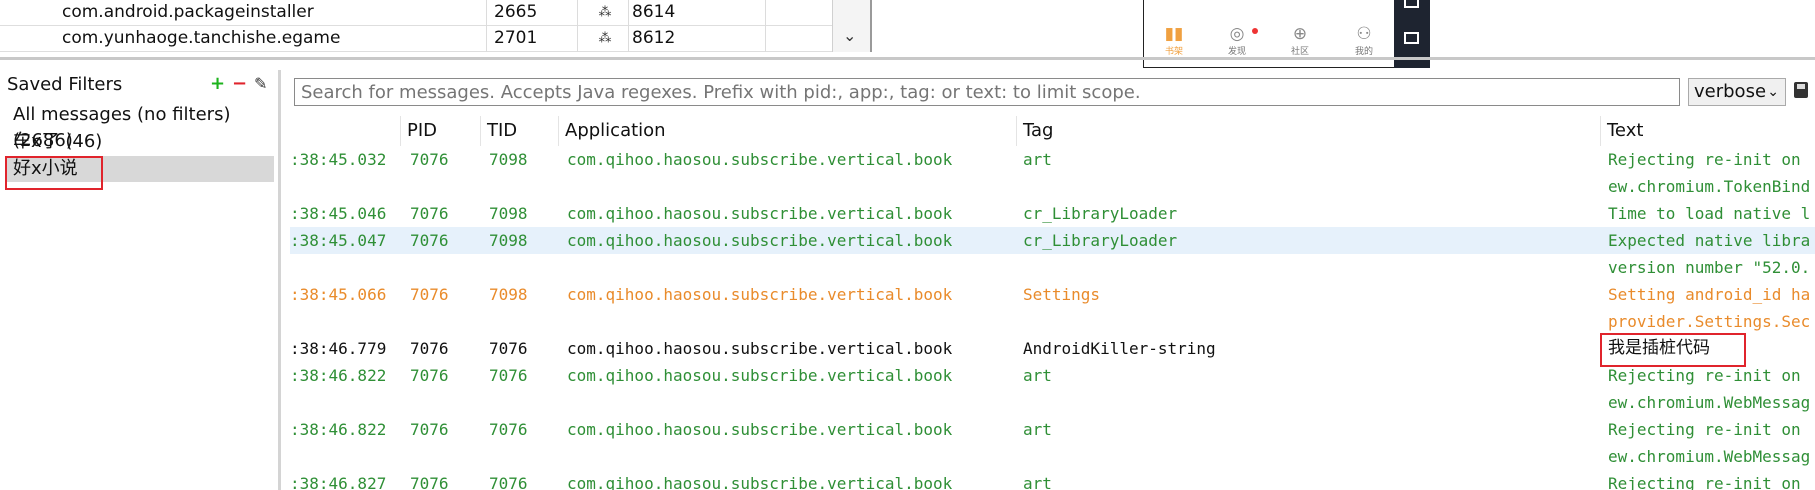 This screenshot has width=1815, height=490. Describe the element at coordinates (1709, 456) in the screenshot. I see `log-text: ew.chromium.WebMessag` at that location.